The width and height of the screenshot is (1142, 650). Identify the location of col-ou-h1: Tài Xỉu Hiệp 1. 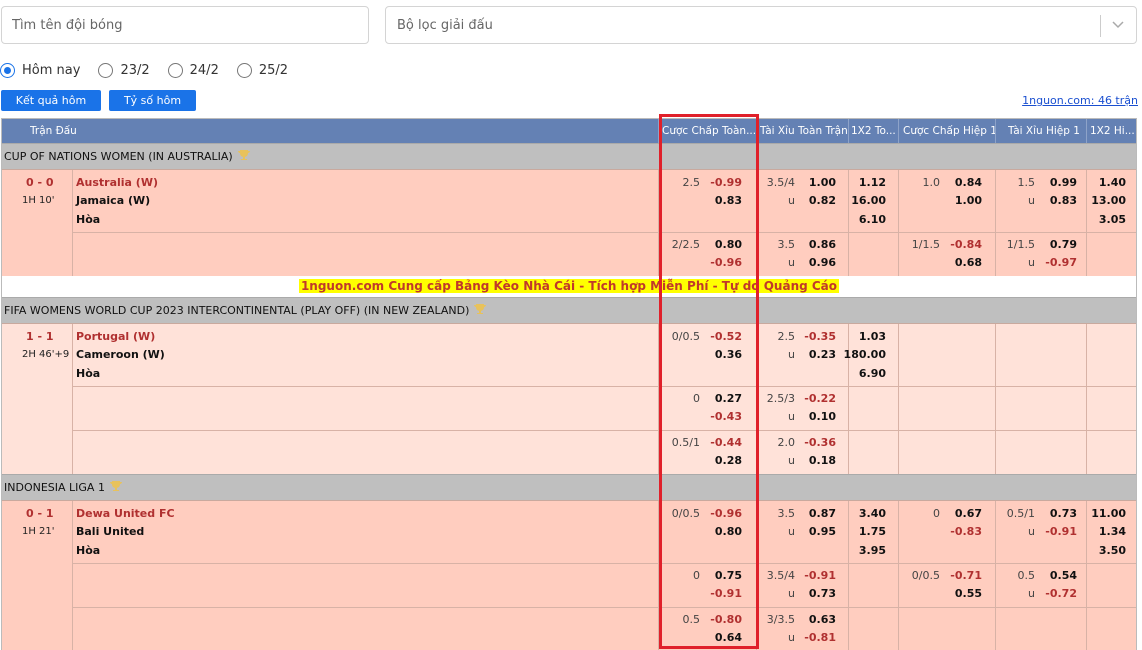
(1044, 131).